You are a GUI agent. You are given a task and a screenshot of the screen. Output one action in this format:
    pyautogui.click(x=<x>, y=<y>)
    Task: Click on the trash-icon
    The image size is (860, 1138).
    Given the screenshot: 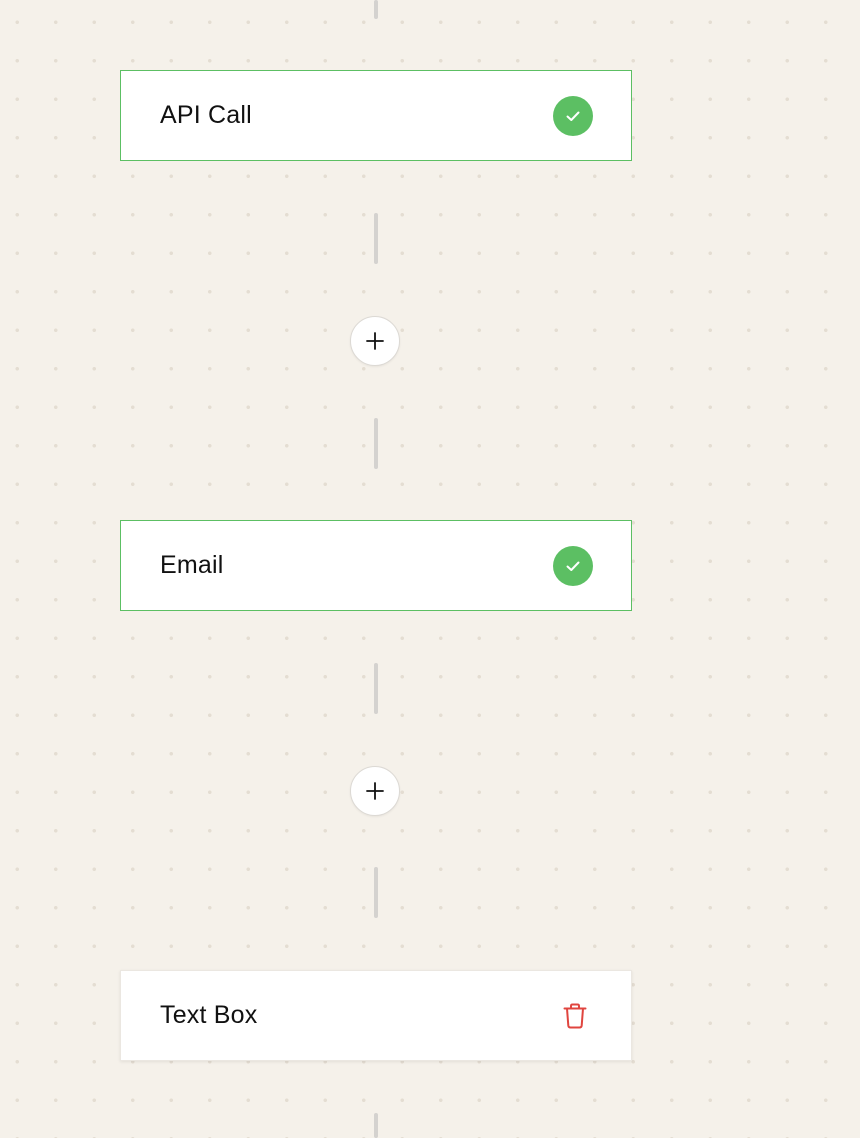 What is the action you would take?
    pyautogui.click(x=575, y=1015)
    